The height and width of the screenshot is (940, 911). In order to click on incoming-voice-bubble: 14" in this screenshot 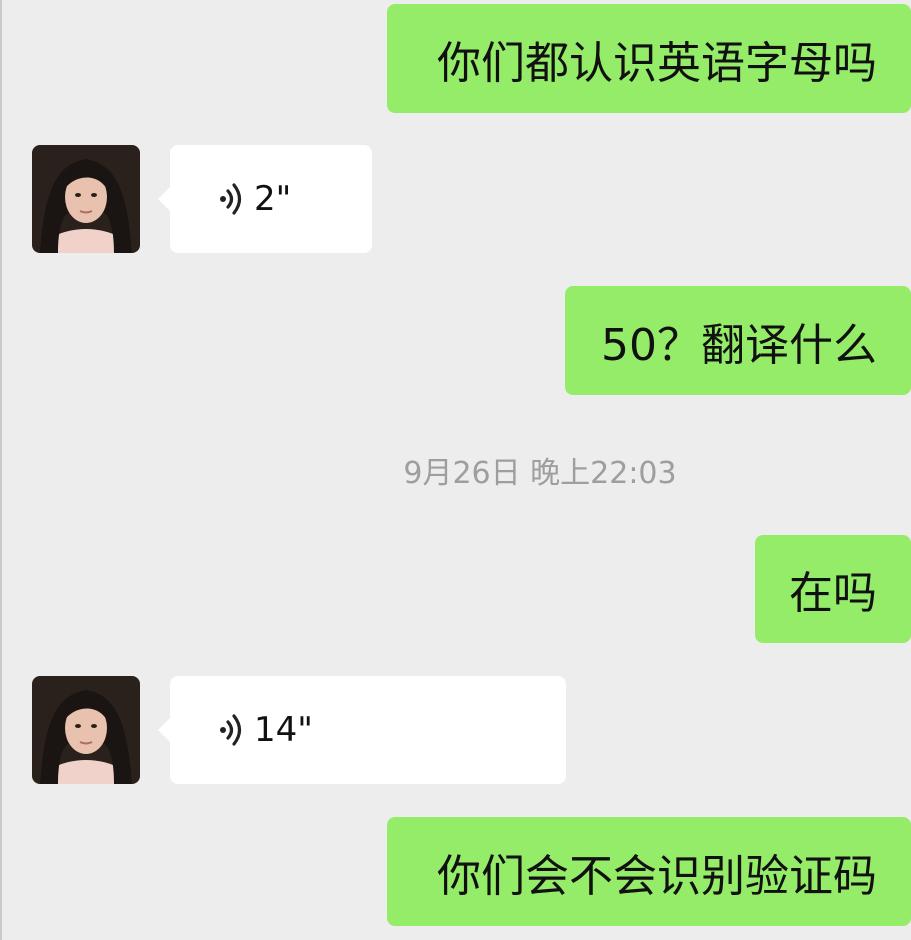, I will do `click(362, 730)`.